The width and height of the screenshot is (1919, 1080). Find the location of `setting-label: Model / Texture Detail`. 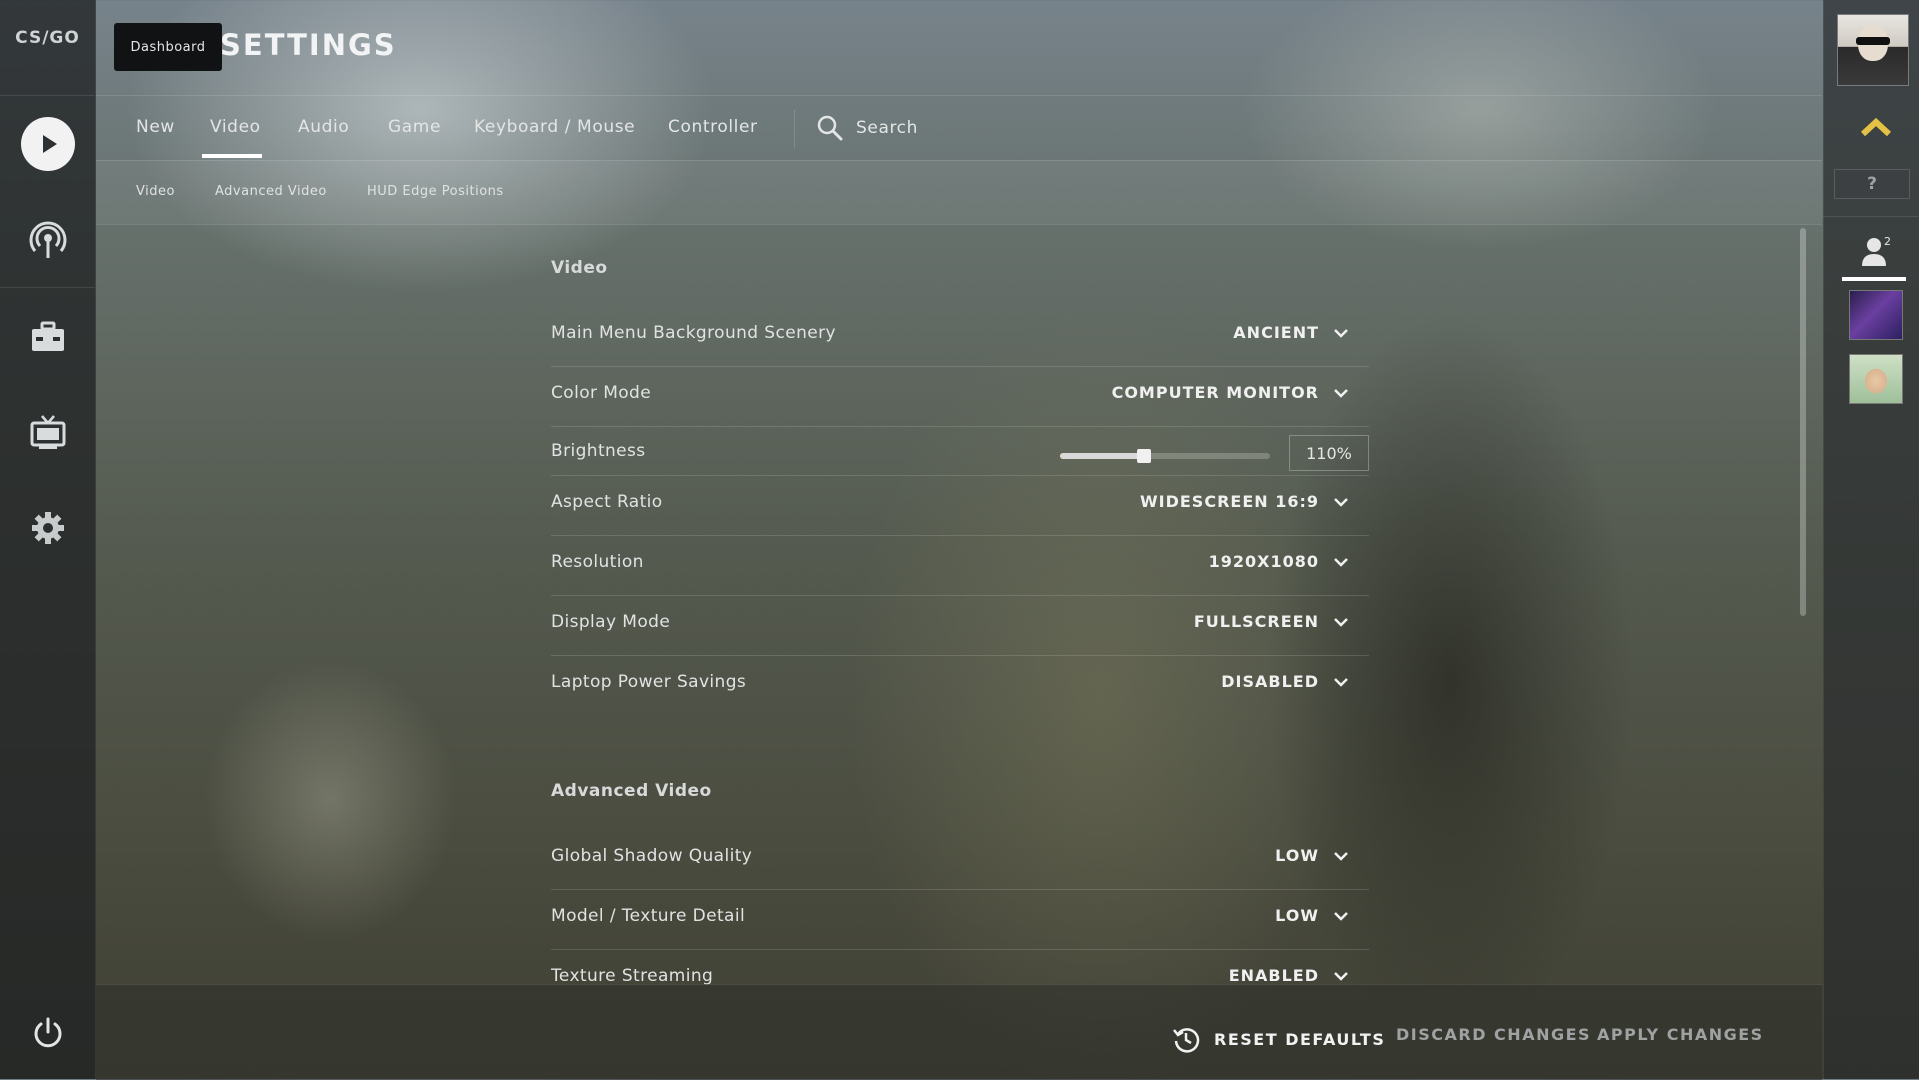

setting-label: Model / Texture Detail is located at coordinates (648, 916).